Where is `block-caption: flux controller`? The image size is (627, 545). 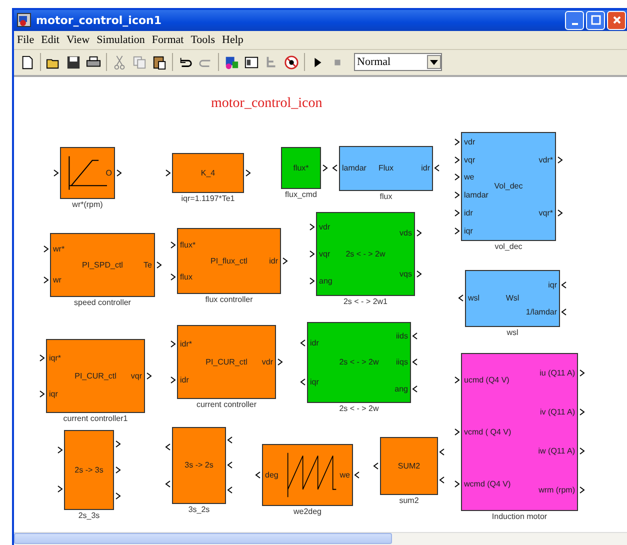
block-caption: flux controller is located at coordinates (229, 299).